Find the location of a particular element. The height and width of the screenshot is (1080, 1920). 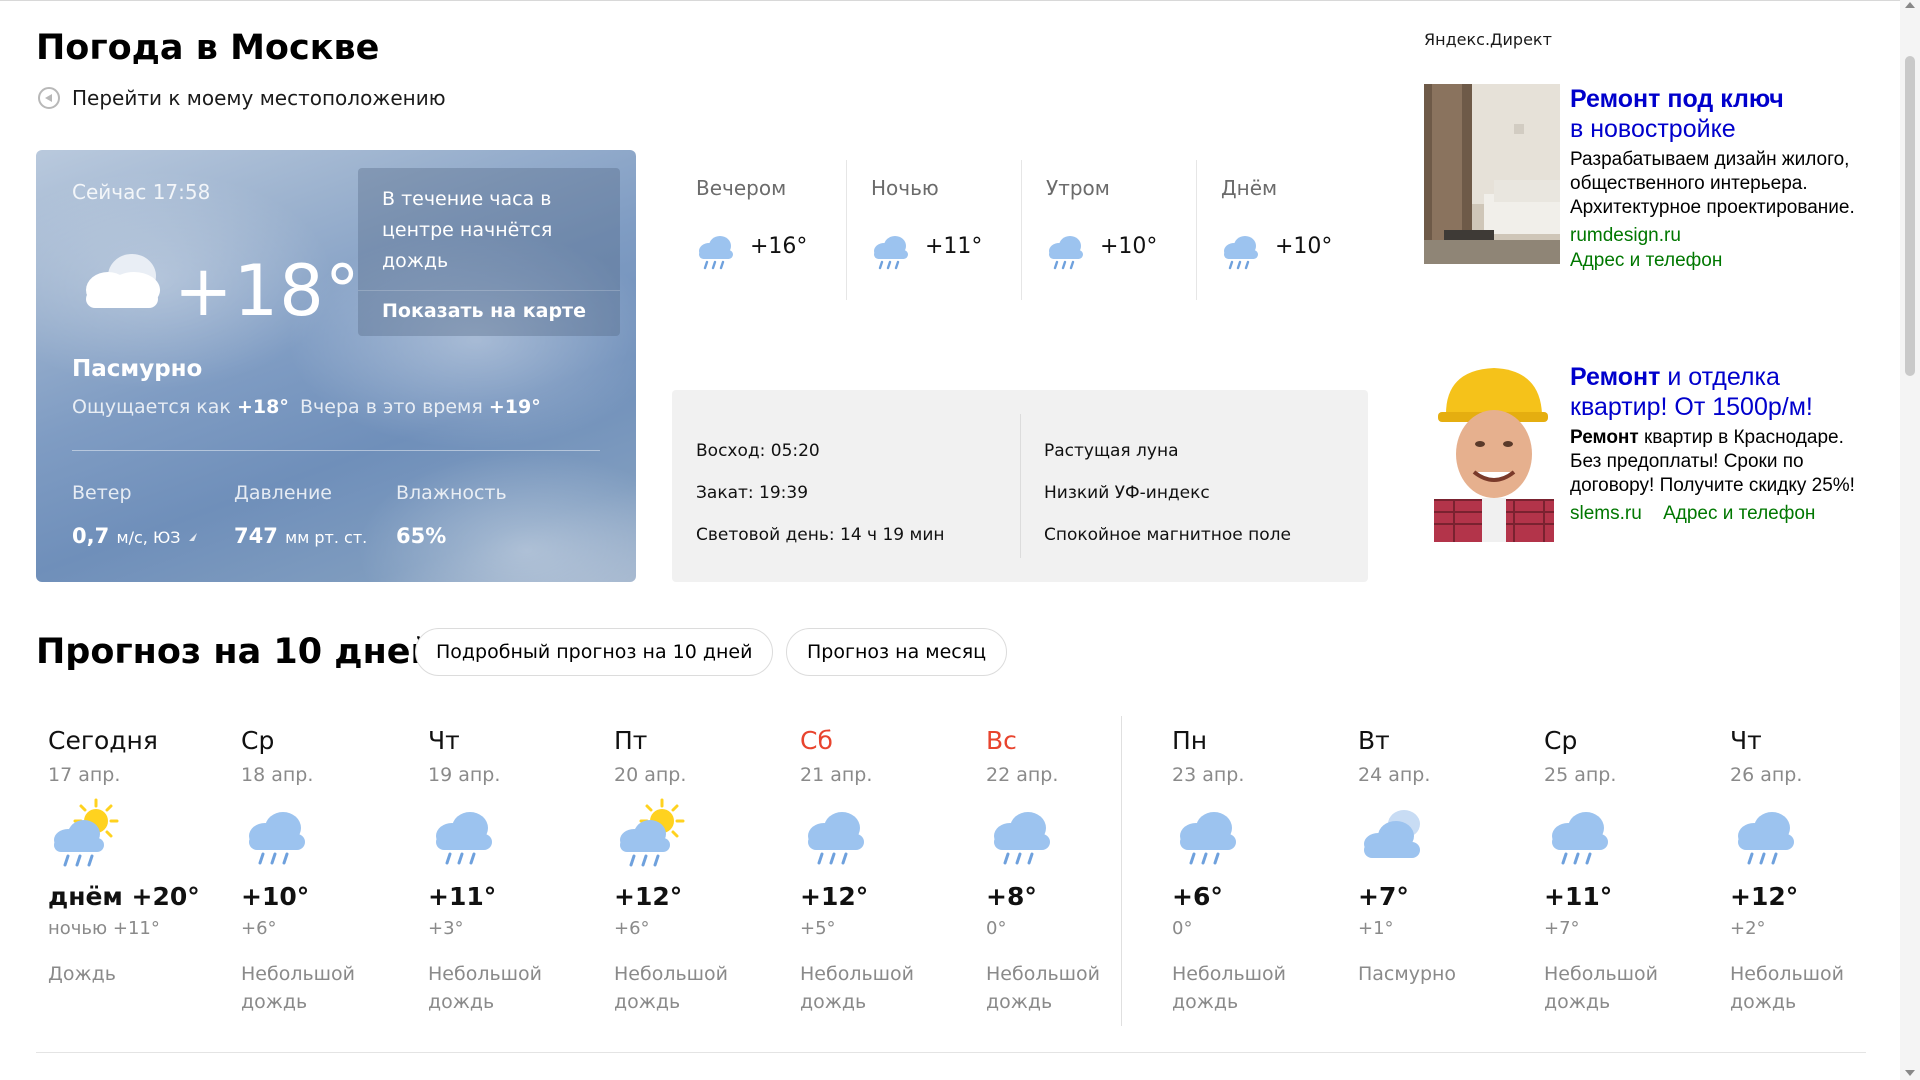

pressure-label: Давление is located at coordinates (283, 493).